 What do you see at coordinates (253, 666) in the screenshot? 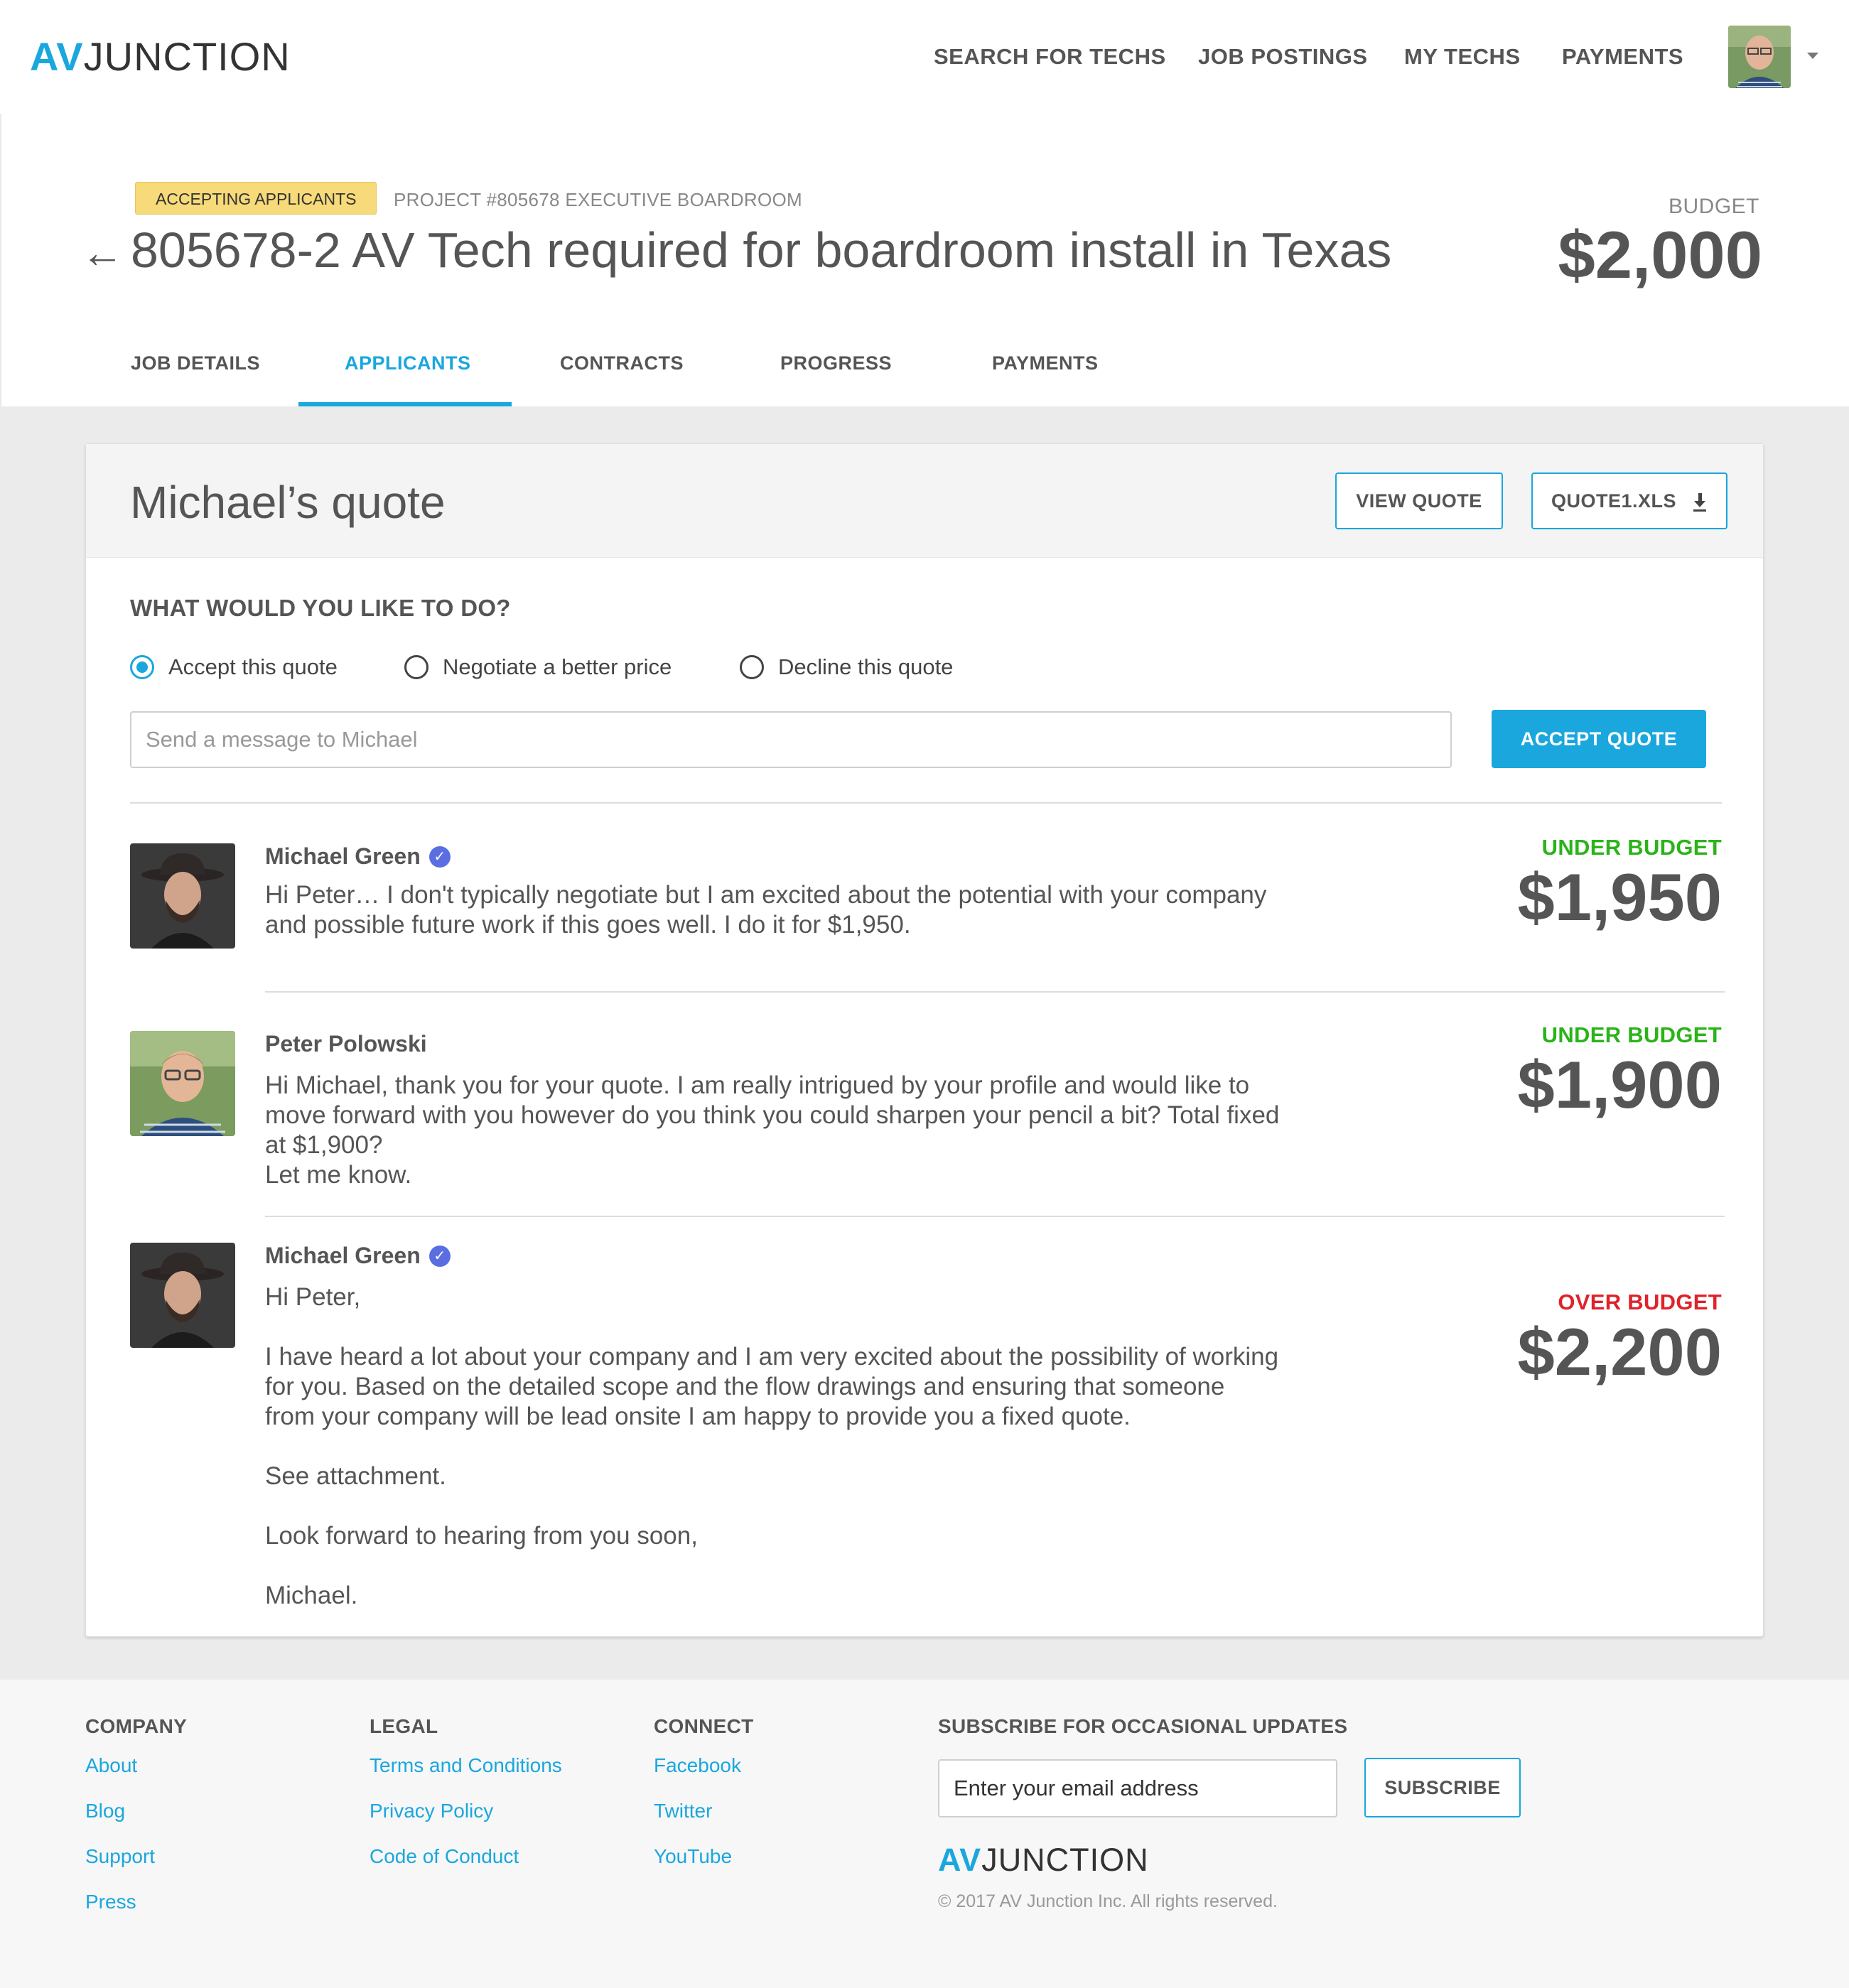
I see `accept-radio-label: Accept this quote` at bounding box center [253, 666].